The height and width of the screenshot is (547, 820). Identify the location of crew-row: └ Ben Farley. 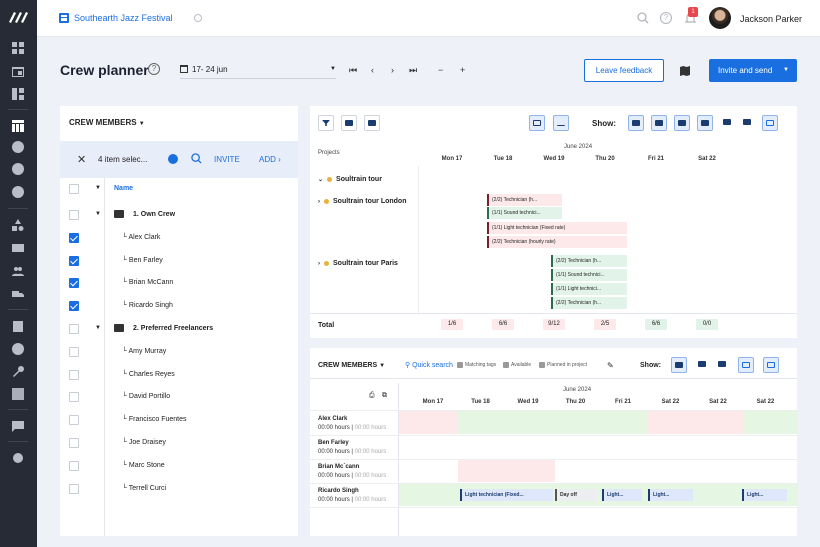
(179, 261).